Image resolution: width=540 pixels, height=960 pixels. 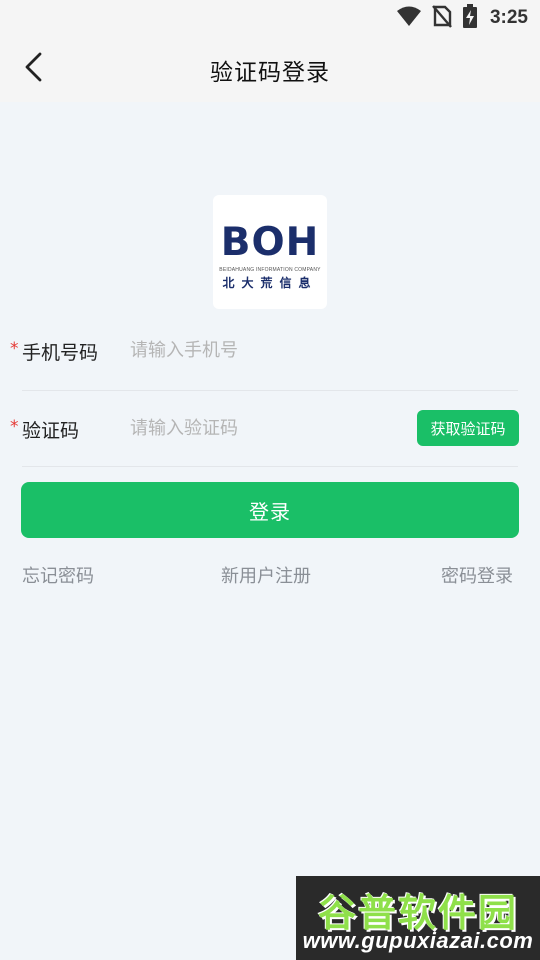 I want to click on phone-label: 手机号码, so click(x=60, y=353).